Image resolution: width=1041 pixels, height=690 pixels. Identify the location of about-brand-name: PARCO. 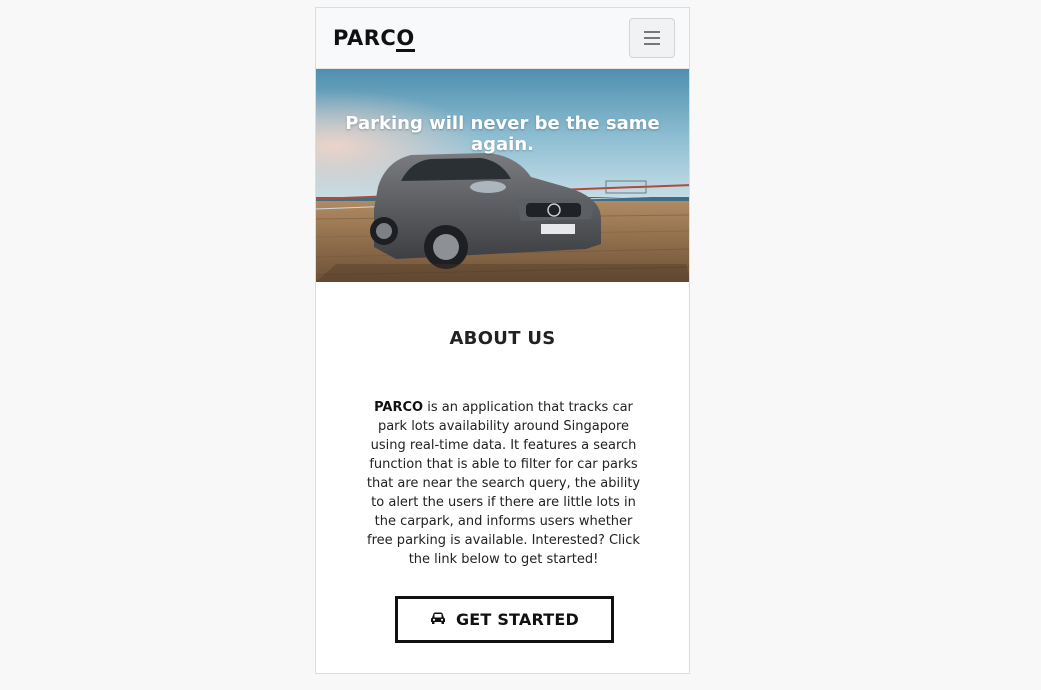
(399, 407).